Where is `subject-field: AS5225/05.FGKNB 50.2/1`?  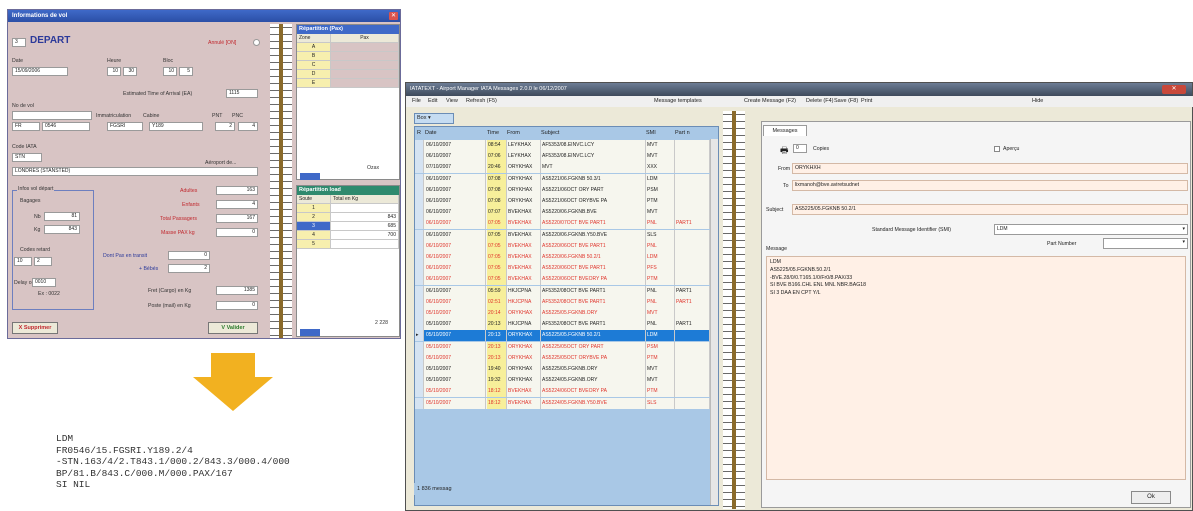 subject-field: AS5225/05.FGKNB 50.2/1 is located at coordinates (990, 209).